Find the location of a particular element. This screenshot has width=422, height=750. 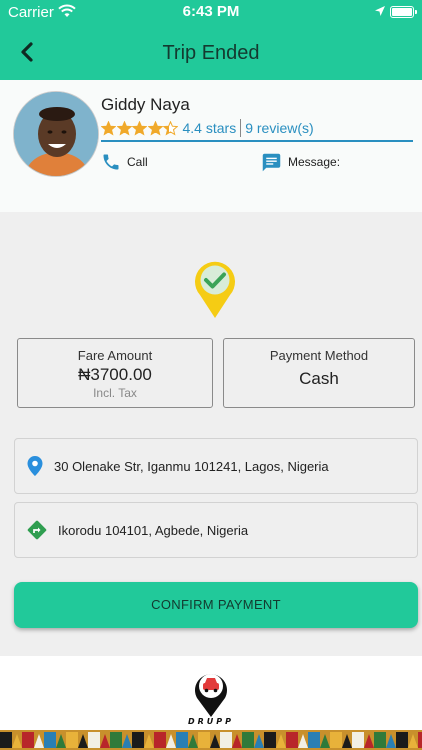

dropoff-address: Ikorodu 104101, Agbede, Nigeria is located at coordinates (216, 530).